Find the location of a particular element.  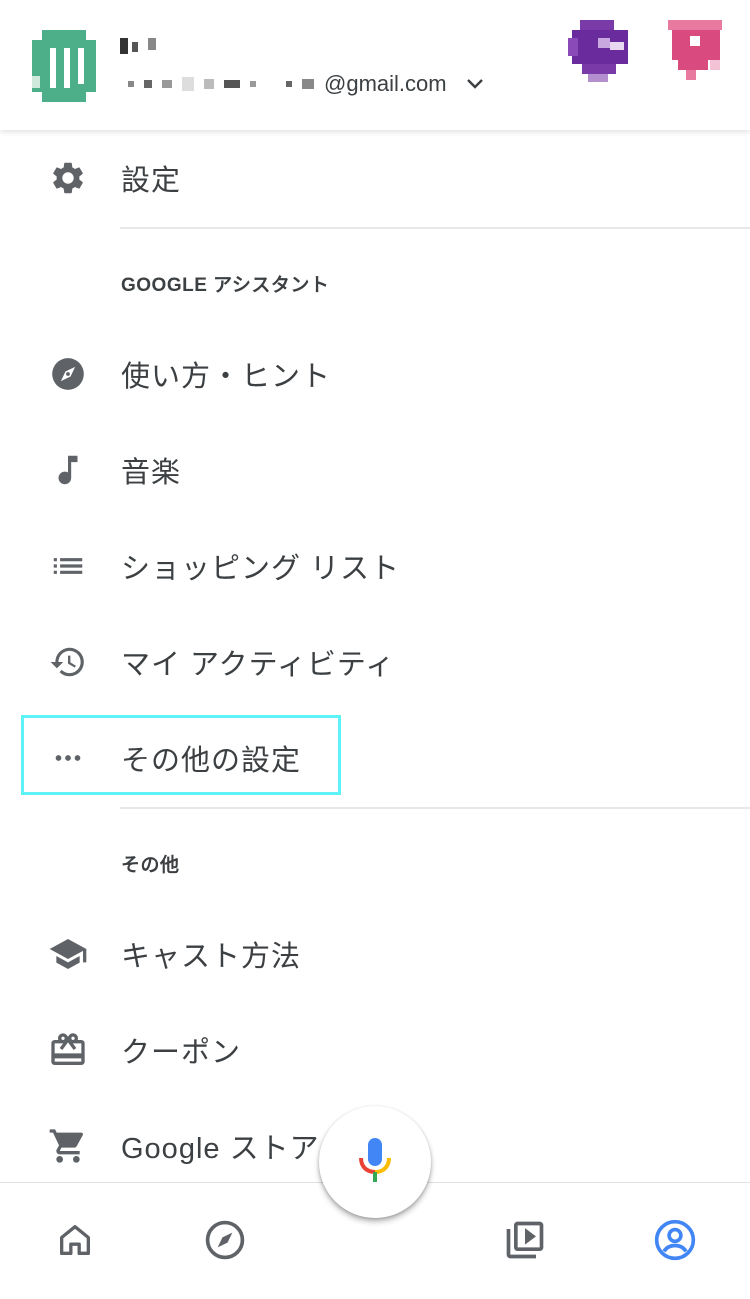

home-icon is located at coordinates (75, 1240).